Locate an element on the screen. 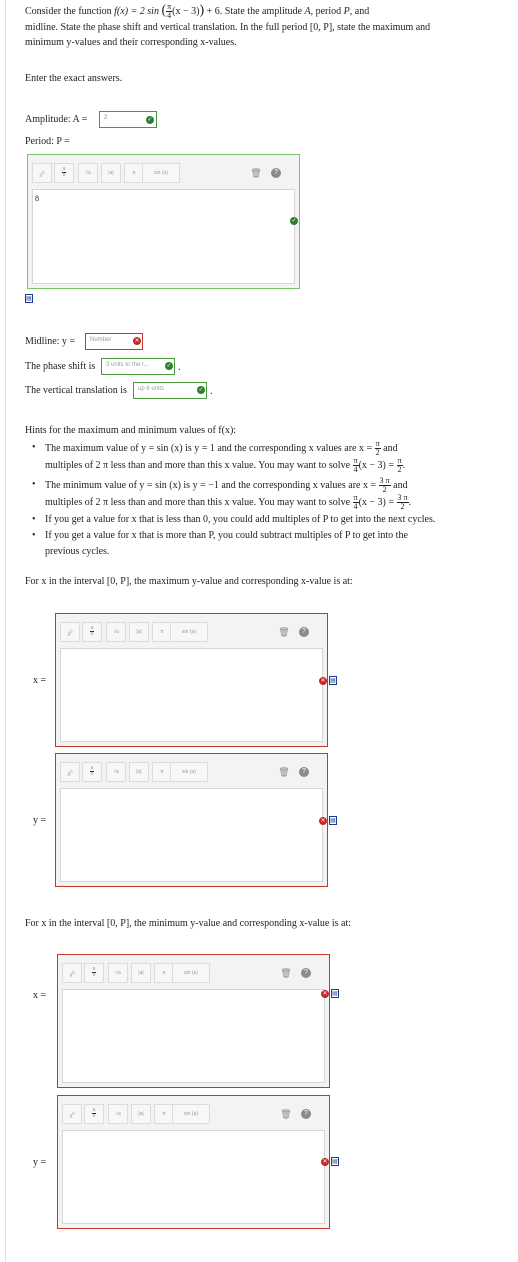 The image size is (518, 1262). amplitude-value: 2 is located at coordinates (106, 118).